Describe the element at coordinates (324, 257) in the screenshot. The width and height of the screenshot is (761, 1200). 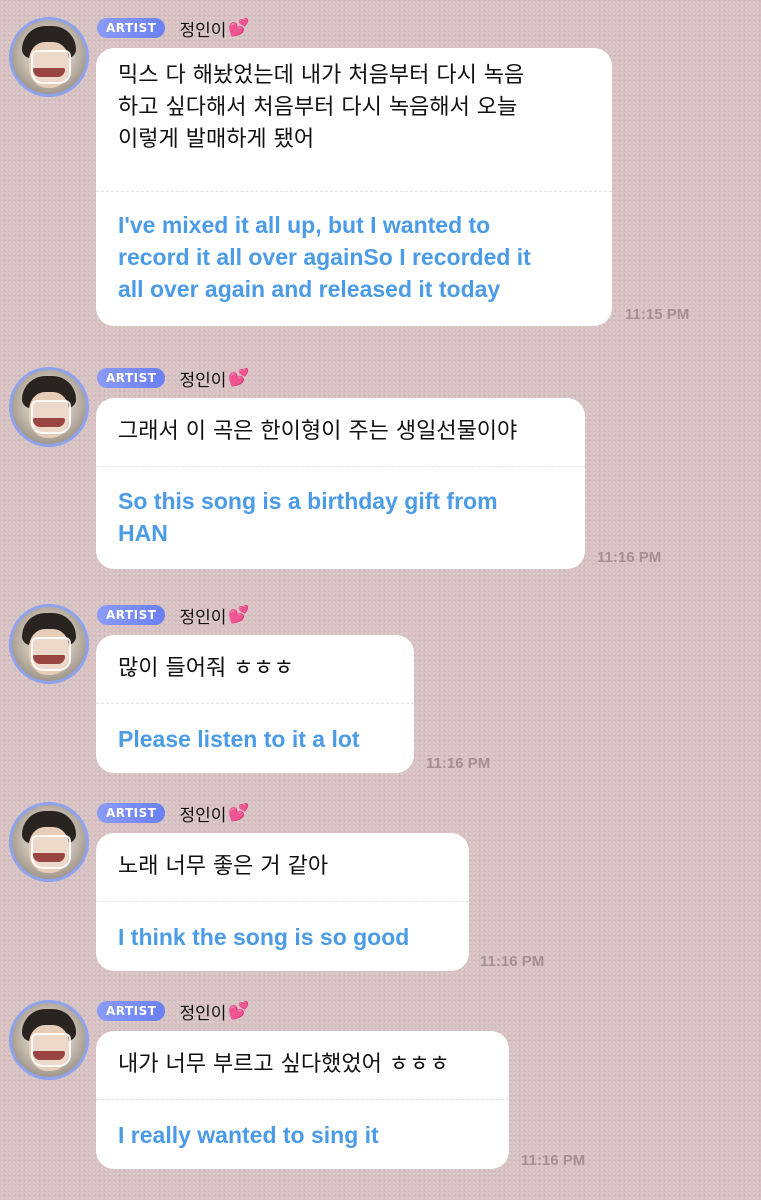
I see `translation-text-line: record it all over againSo I recorded it` at that location.